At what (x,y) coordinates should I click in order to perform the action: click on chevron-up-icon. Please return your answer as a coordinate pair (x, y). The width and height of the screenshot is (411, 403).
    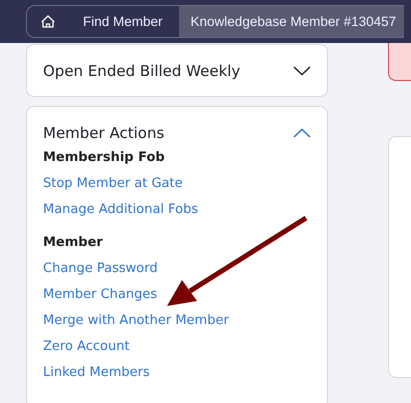
    Looking at the image, I should click on (302, 133).